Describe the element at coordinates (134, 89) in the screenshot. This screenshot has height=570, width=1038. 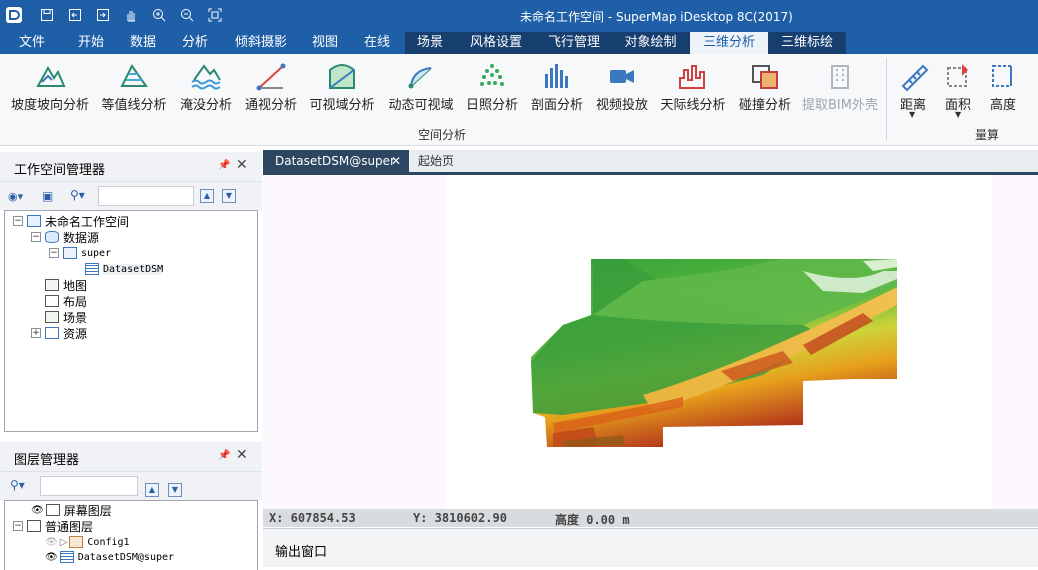
I see `contour-analysis-button: 等值线分析` at that location.